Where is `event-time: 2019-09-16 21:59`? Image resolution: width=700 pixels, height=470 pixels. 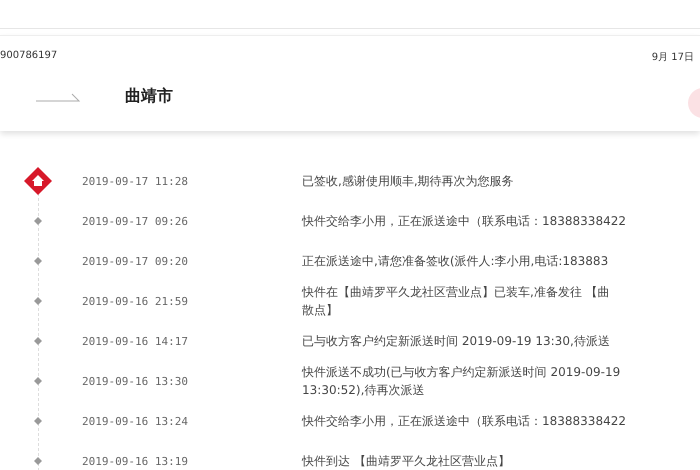
event-time: 2019-09-16 21:59 is located at coordinates (135, 301).